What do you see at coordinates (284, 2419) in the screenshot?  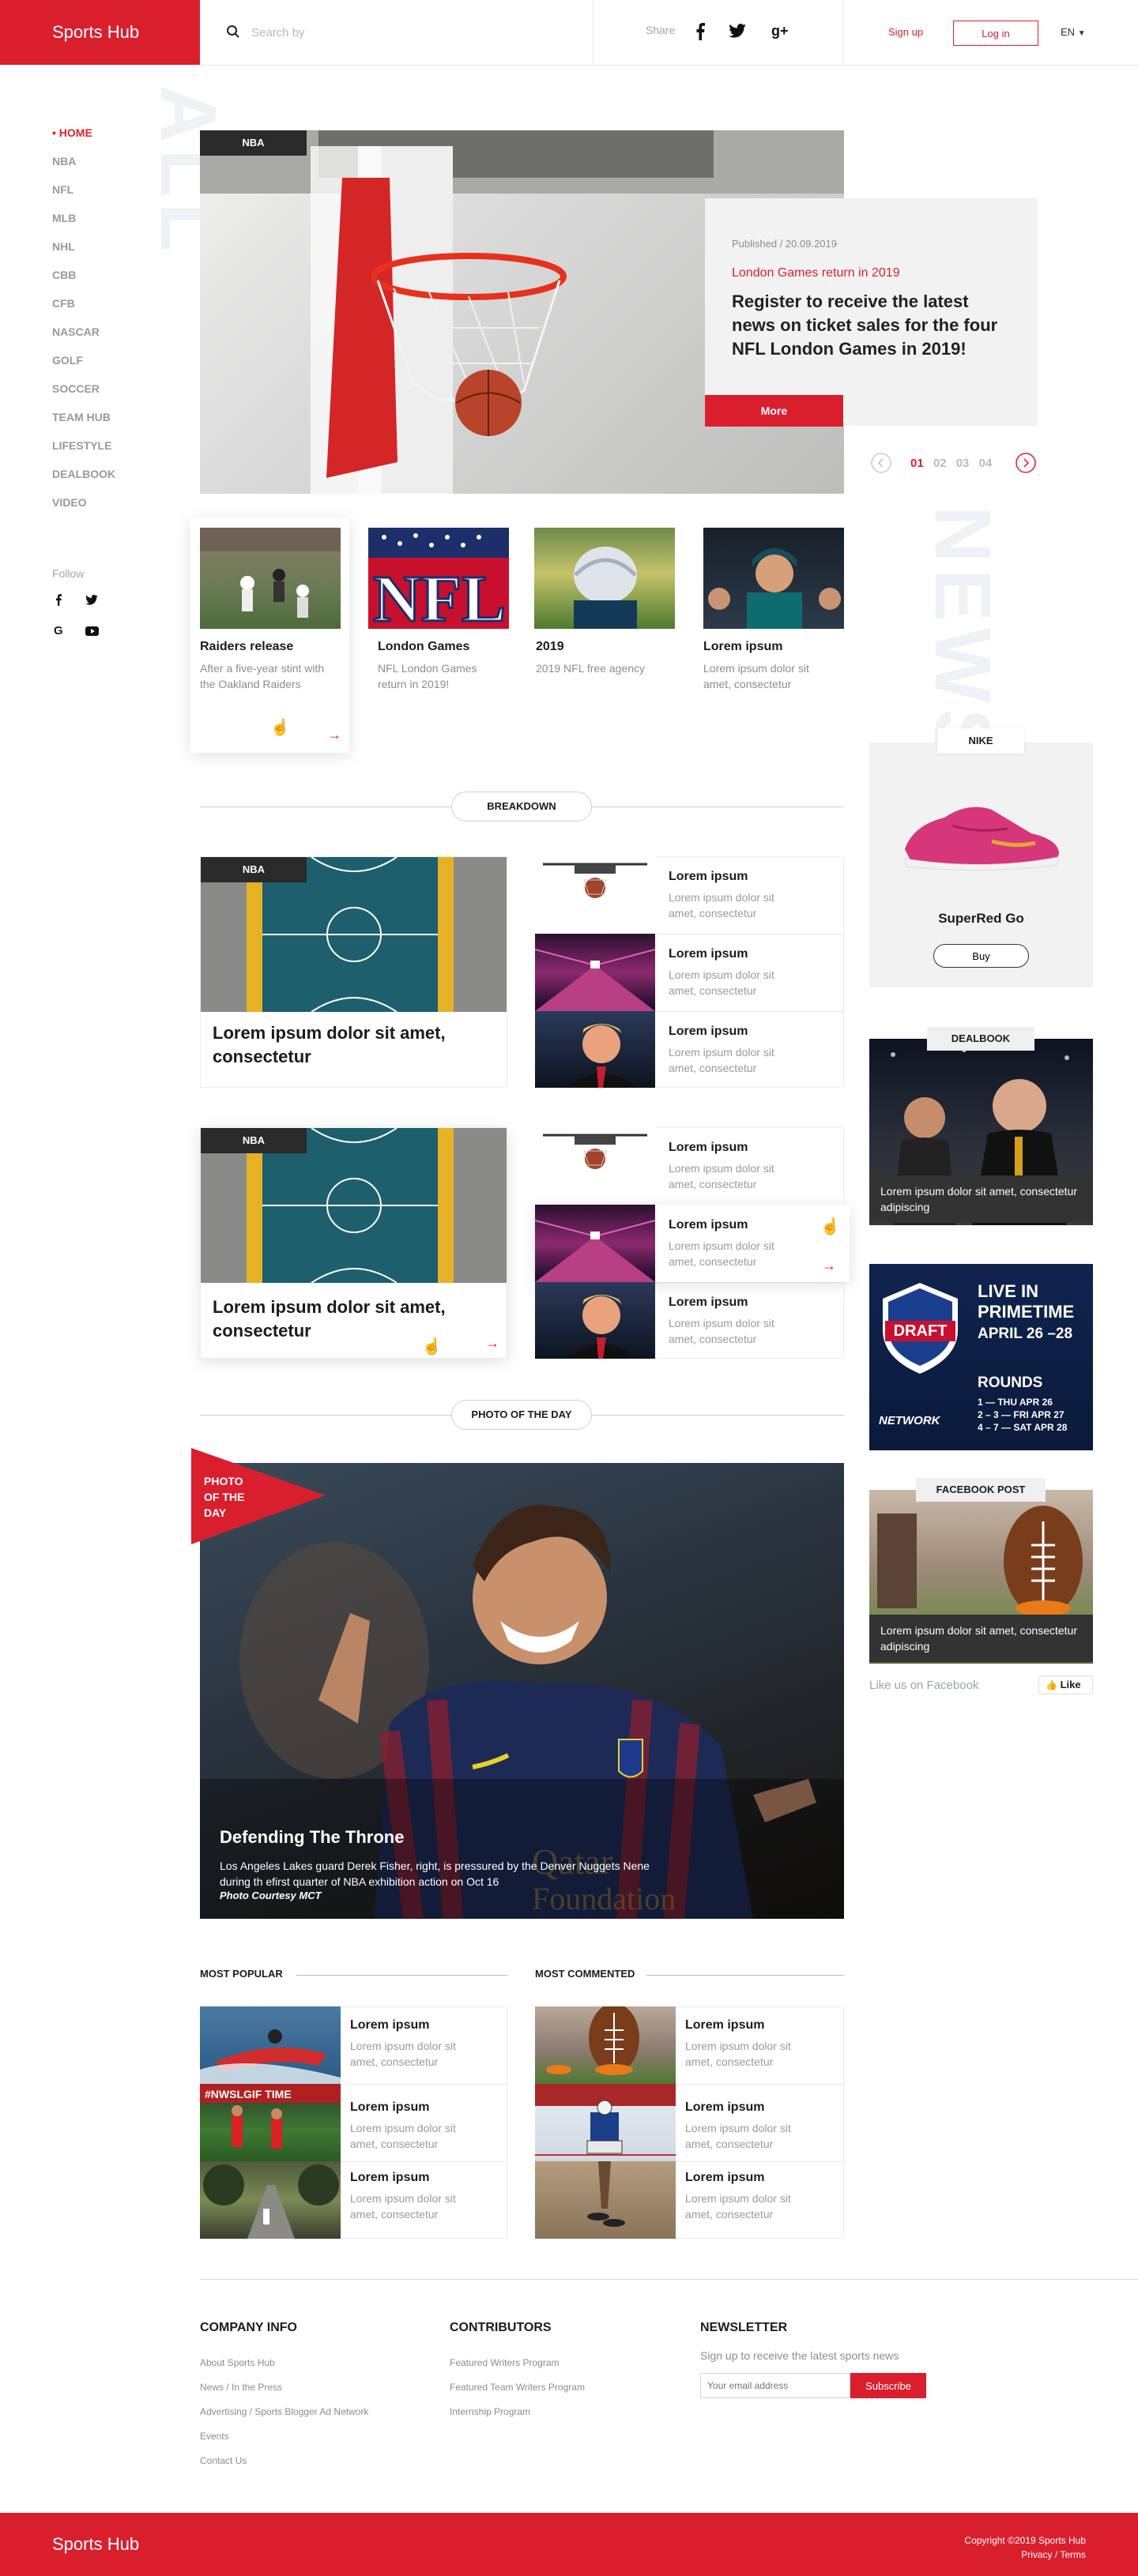 I see `footer-link: Advertising / Sports Blogger Ad Network` at bounding box center [284, 2419].